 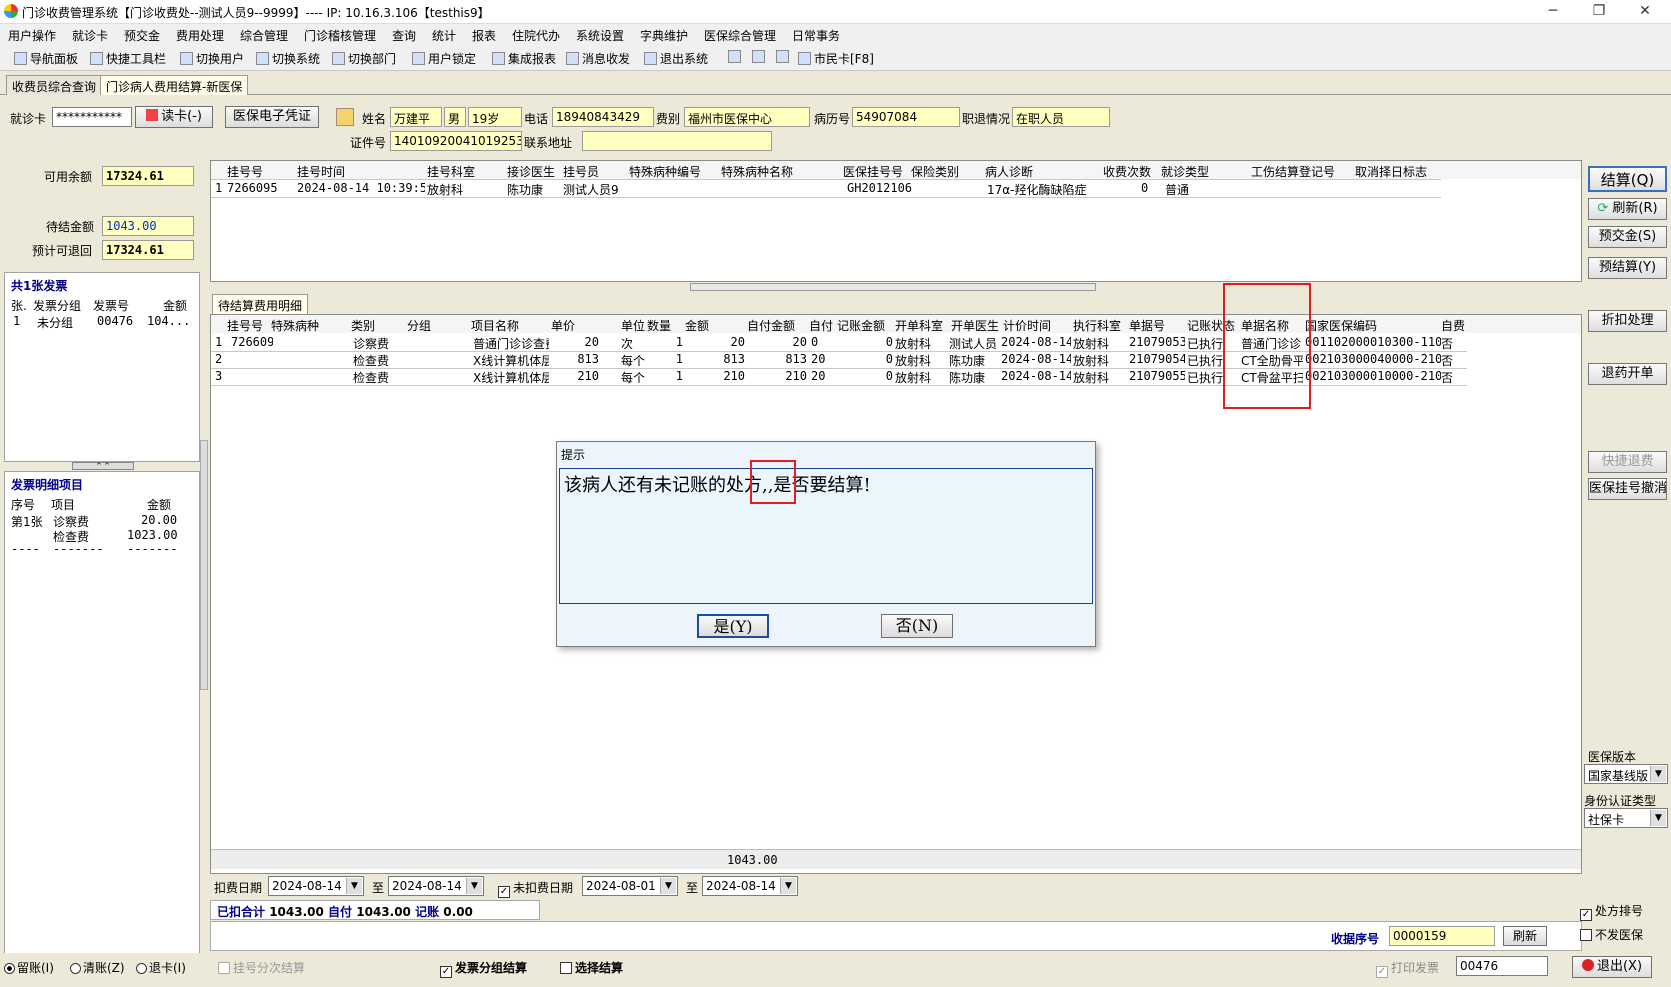 I want to click on age-field: 19岁, so click(x=495, y=117).